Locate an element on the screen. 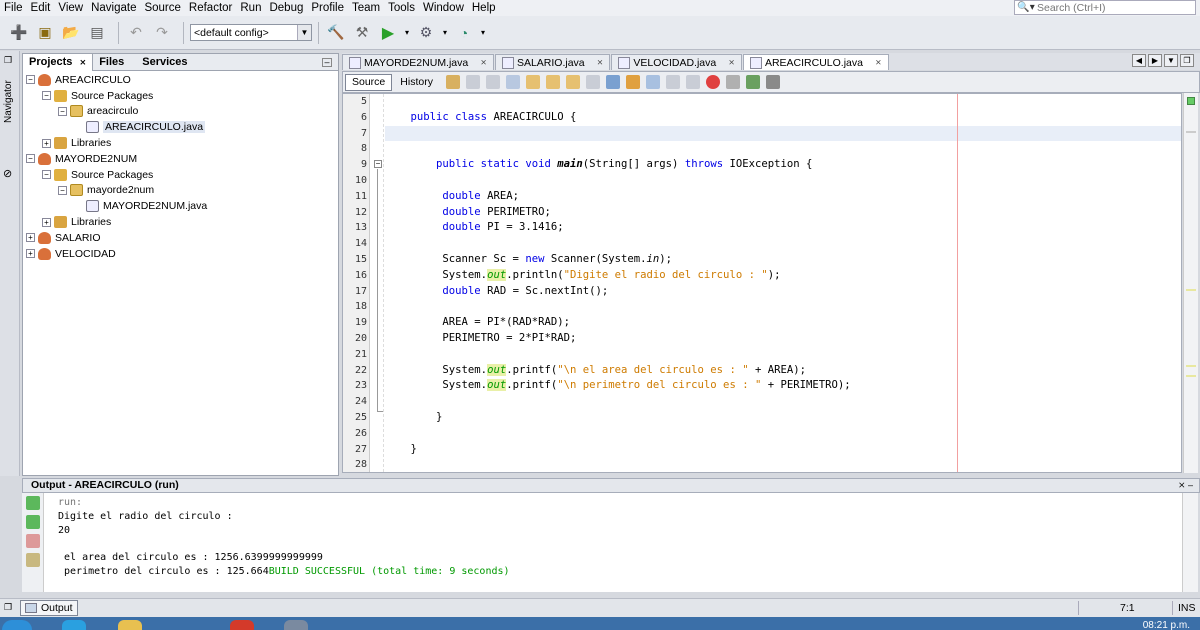  tab-files: Files is located at coordinates (111, 62).